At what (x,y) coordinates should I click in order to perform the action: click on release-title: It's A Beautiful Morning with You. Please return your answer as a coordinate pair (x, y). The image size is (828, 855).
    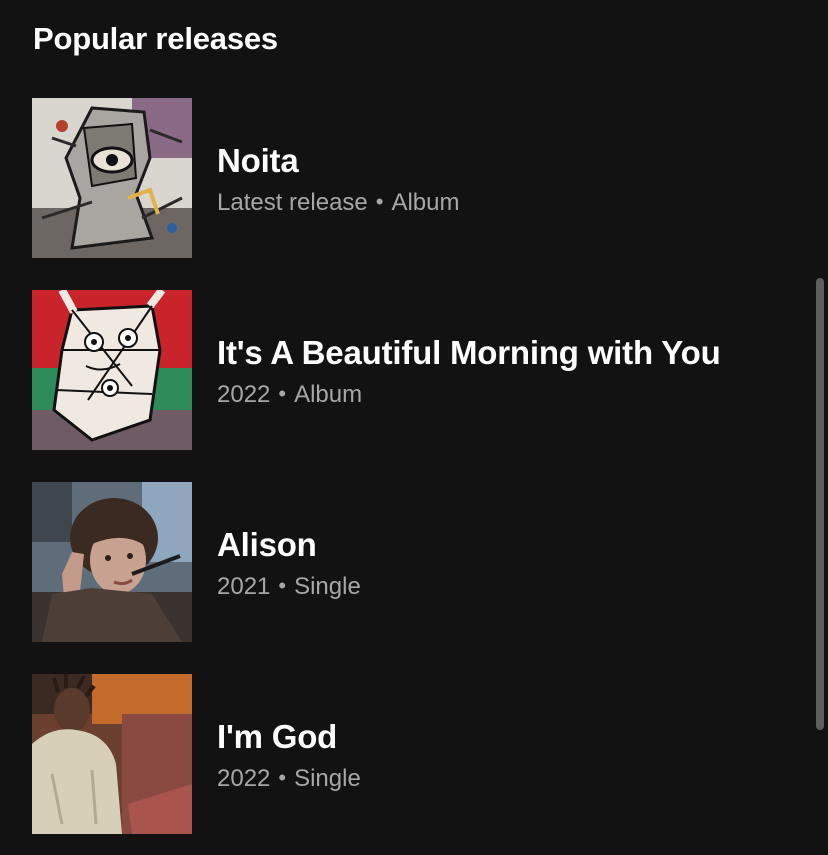
    Looking at the image, I should click on (469, 353).